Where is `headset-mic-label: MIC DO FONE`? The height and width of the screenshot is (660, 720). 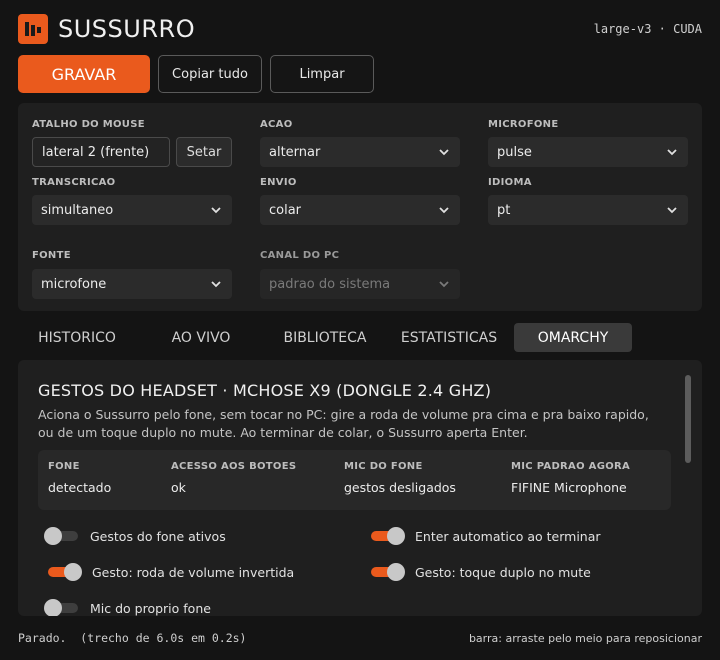 headset-mic-label: MIC DO FONE is located at coordinates (383, 466).